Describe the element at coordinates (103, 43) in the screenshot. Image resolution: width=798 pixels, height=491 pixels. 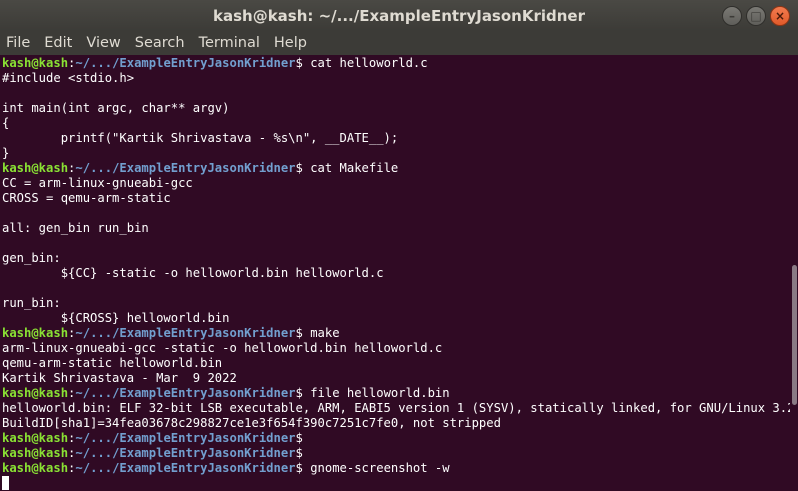
I see `menu-view: View` at that location.